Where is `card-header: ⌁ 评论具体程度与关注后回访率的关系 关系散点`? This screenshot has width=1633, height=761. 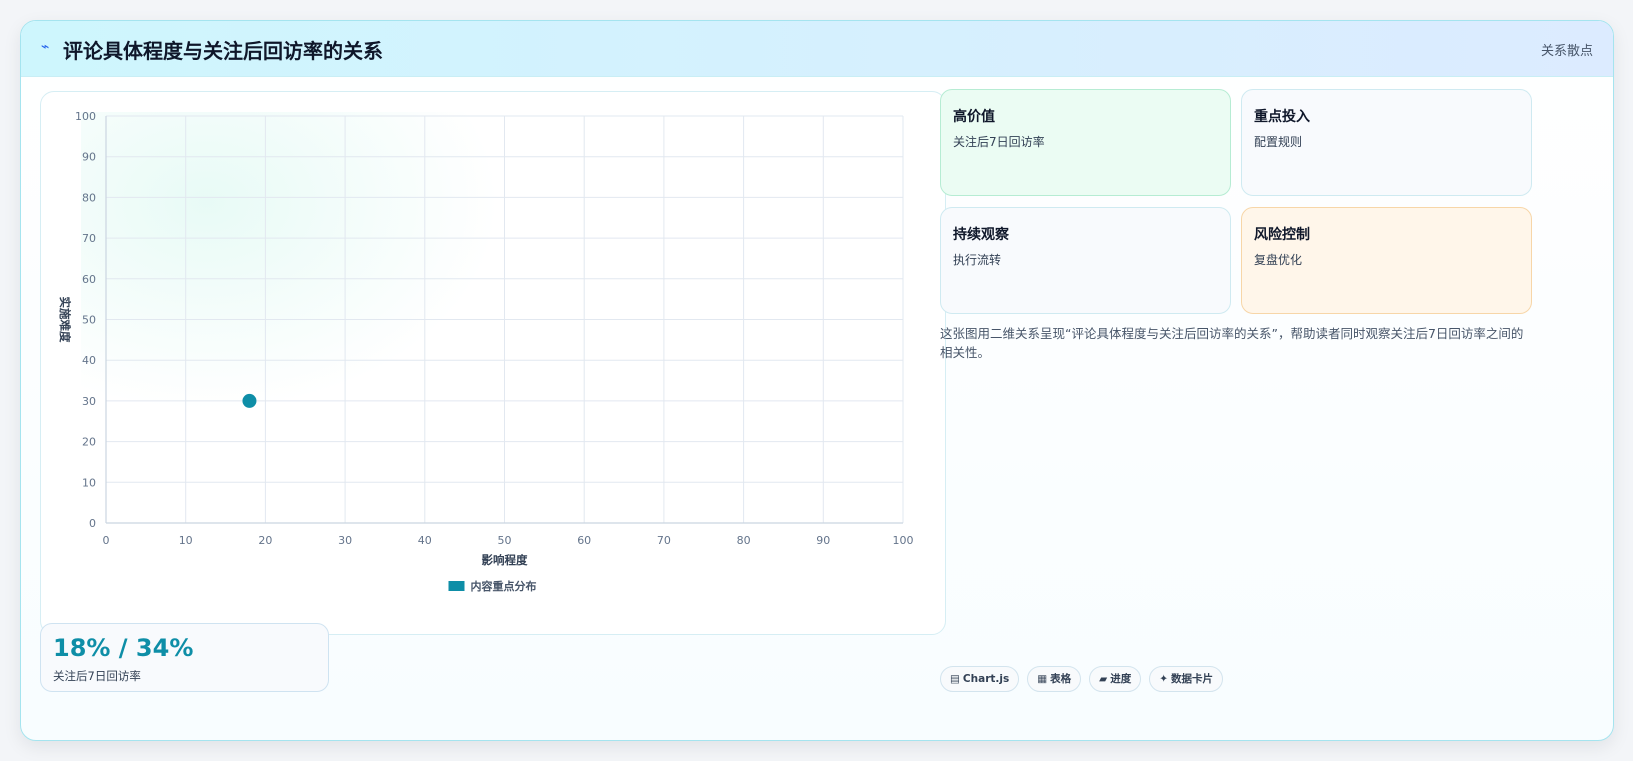 card-header: ⌁ 评论具体程度与关注后回访率的关系 关系散点 is located at coordinates (817, 49).